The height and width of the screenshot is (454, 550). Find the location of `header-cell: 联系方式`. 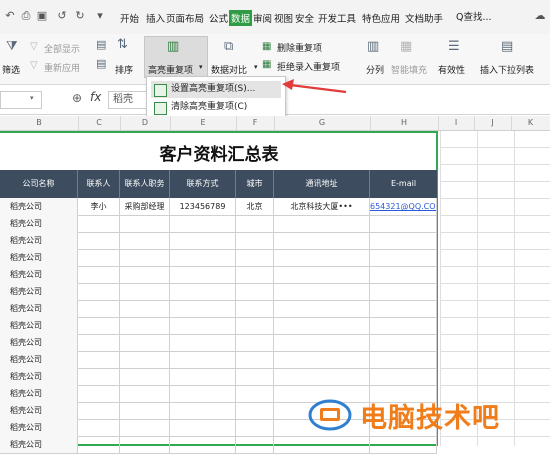

header-cell: 联系方式 is located at coordinates (203, 184).